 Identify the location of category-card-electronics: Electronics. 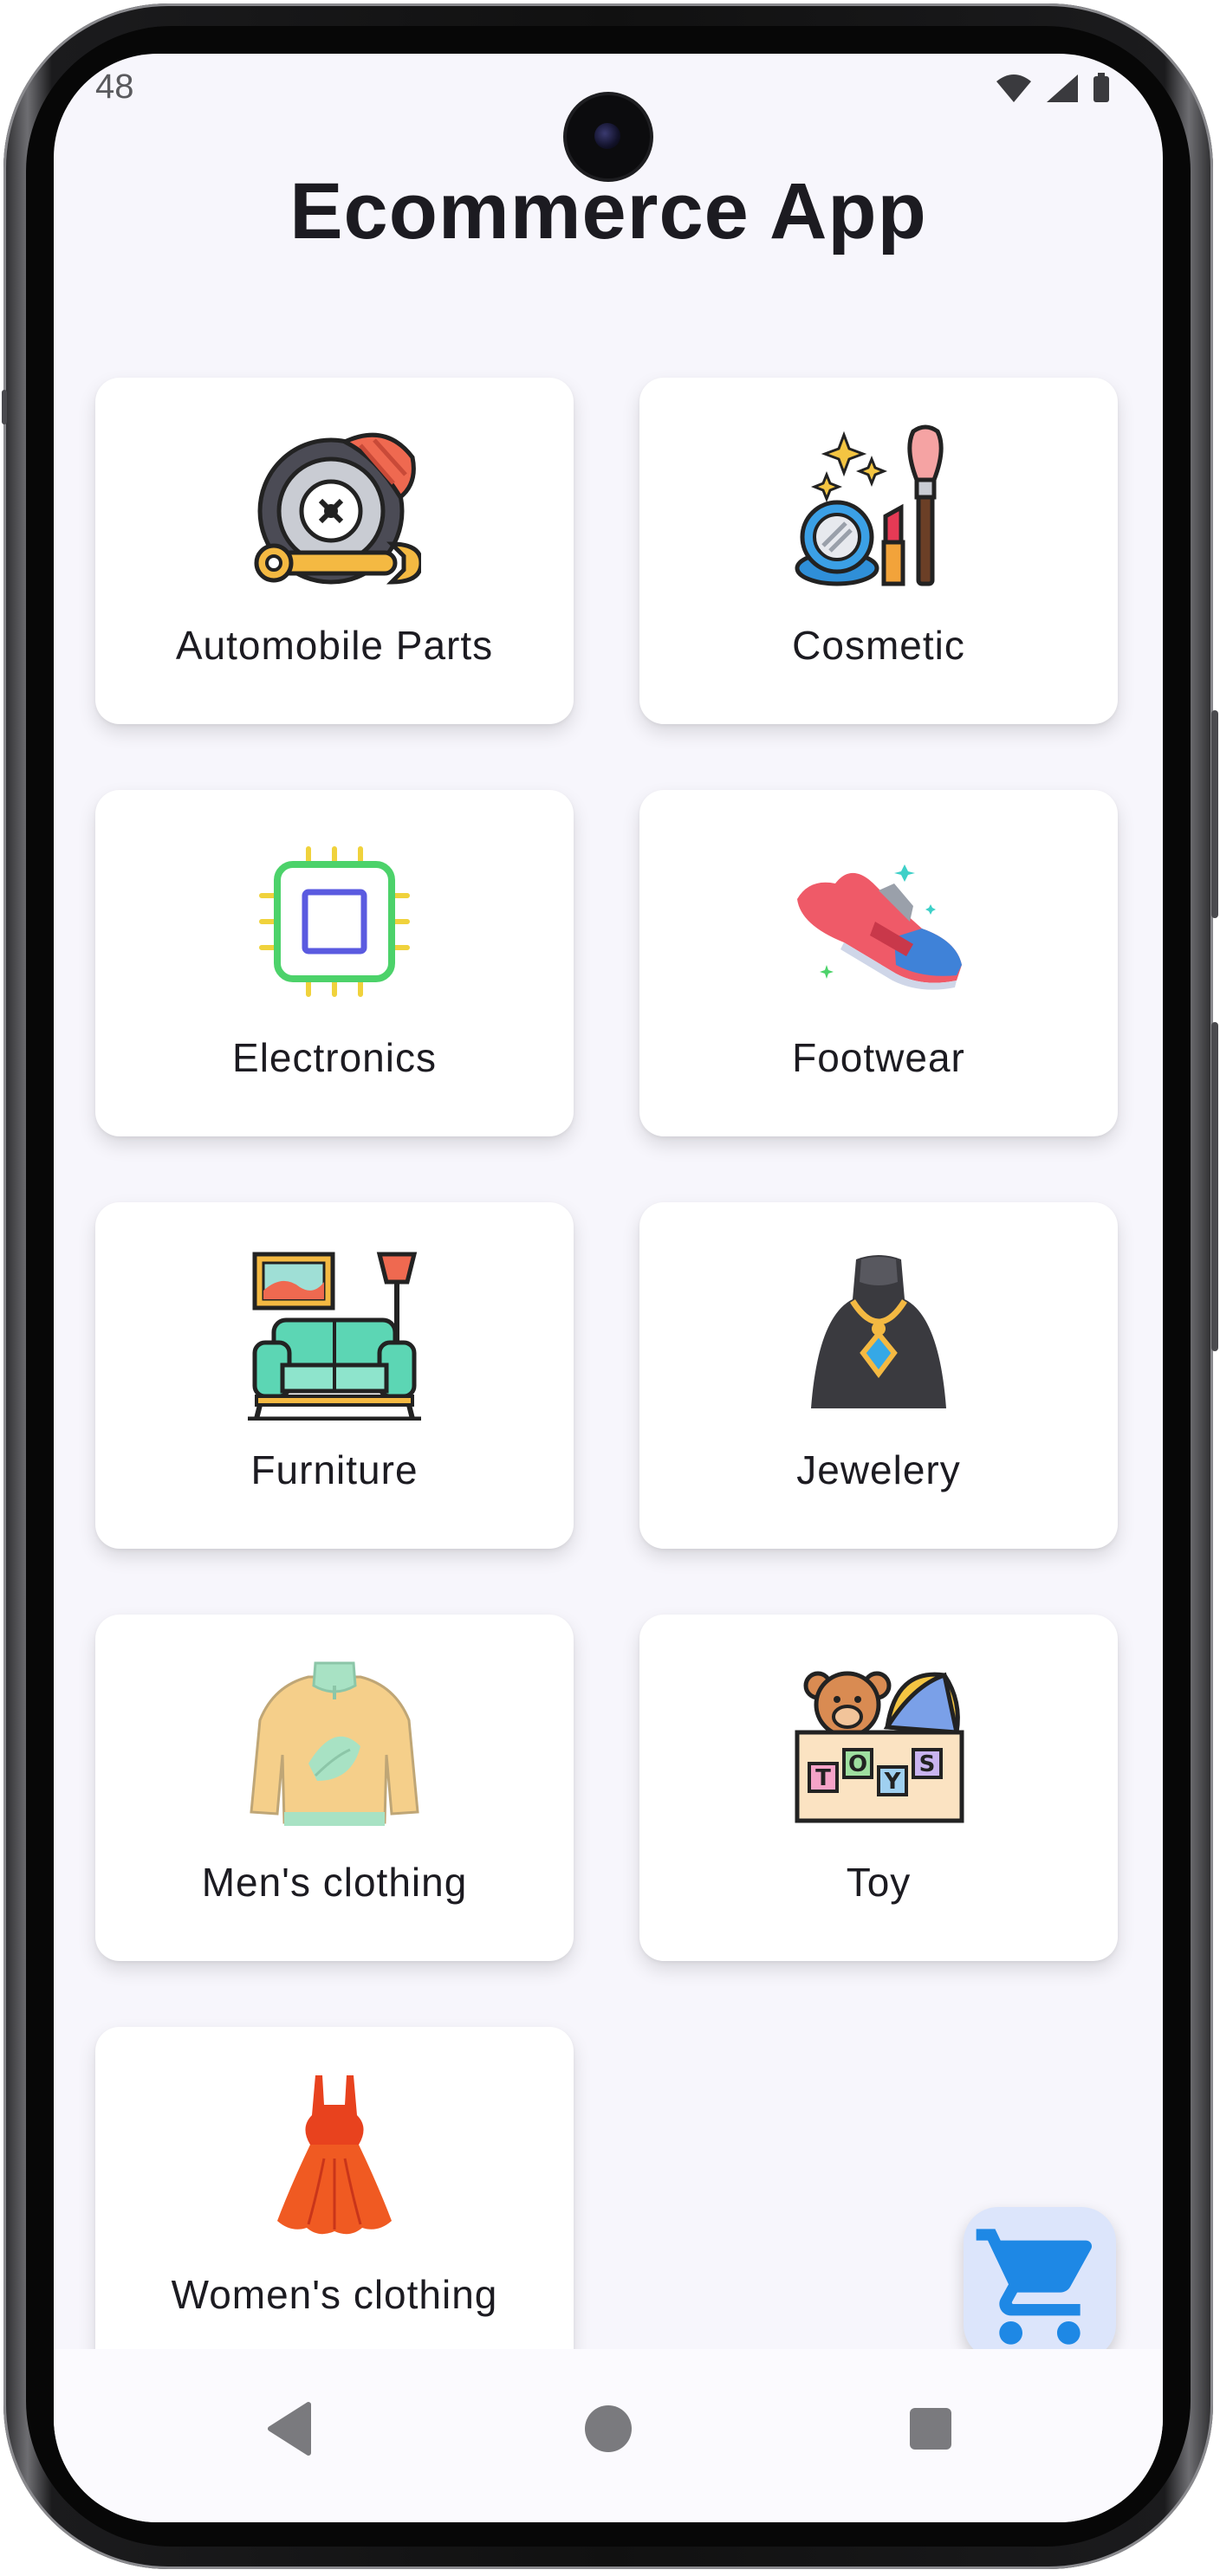
(334, 963).